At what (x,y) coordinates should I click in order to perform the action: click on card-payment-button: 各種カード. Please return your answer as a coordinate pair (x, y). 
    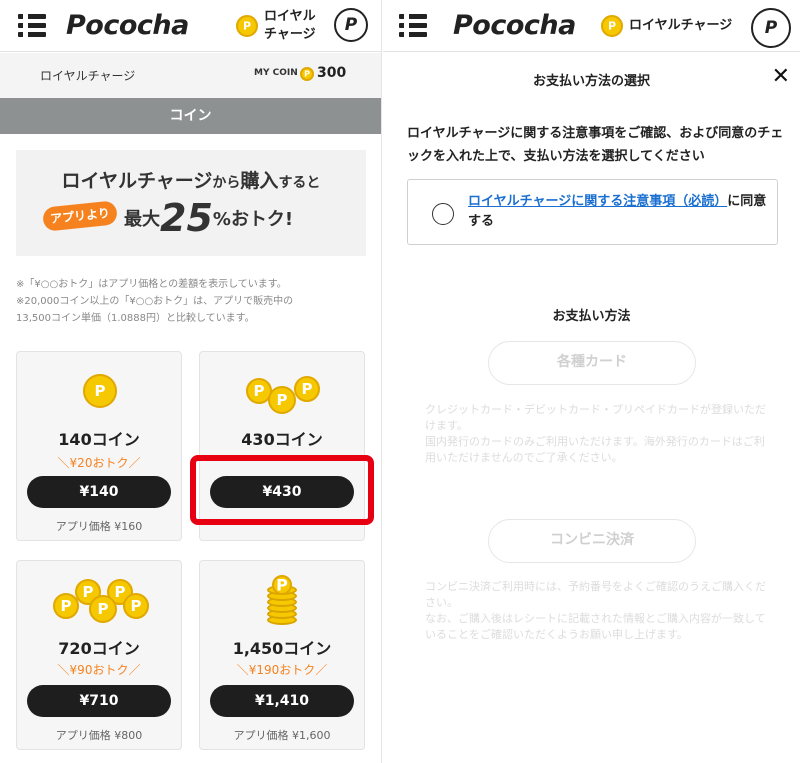
    Looking at the image, I should click on (592, 363).